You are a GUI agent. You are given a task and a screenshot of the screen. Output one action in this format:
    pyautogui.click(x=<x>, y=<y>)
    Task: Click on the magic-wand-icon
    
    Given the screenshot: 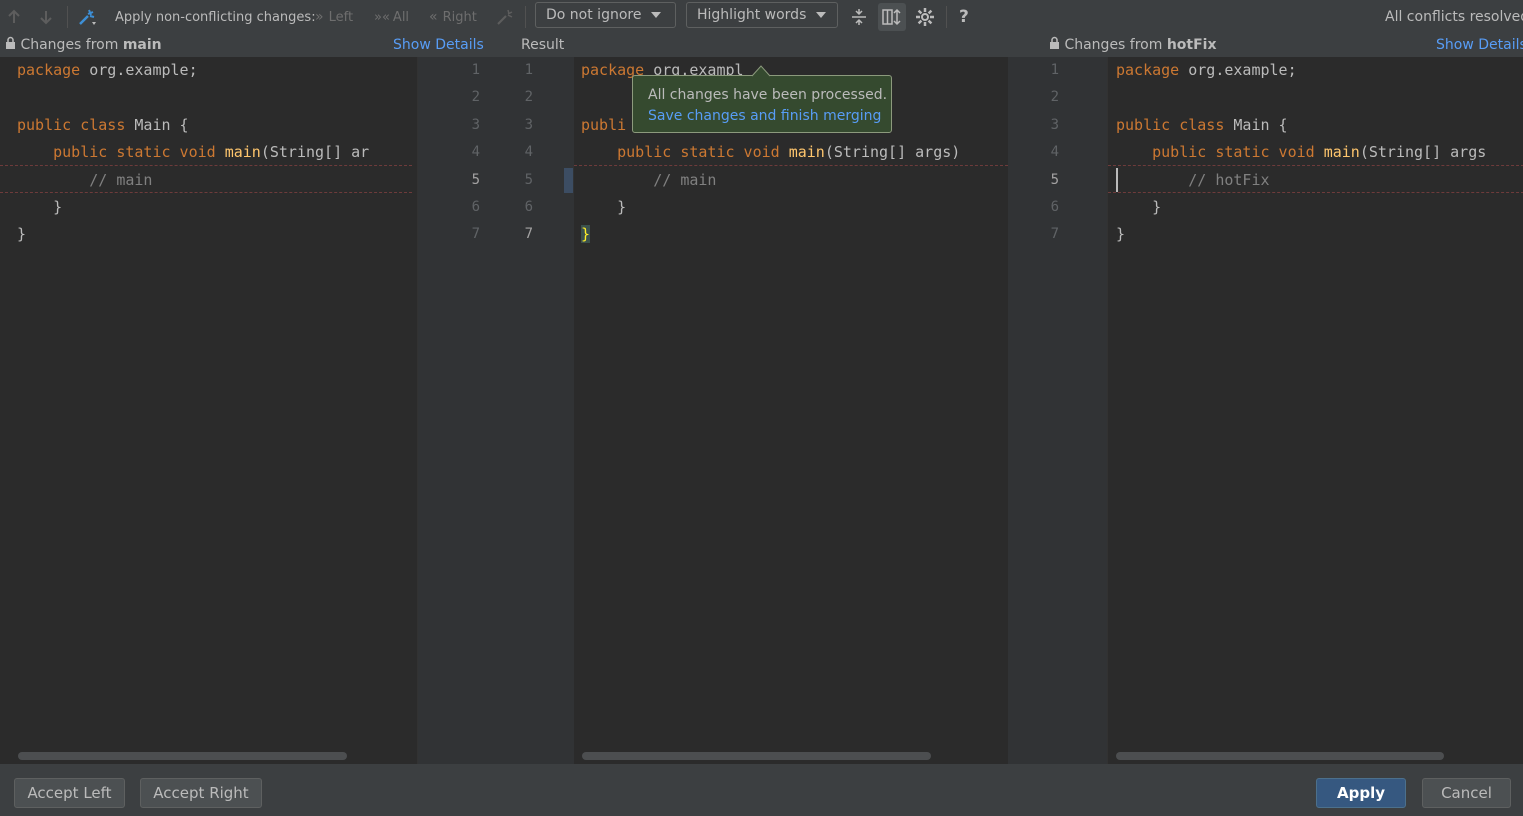 What is the action you would take?
    pyautogui.click(x=505, y=17)
    